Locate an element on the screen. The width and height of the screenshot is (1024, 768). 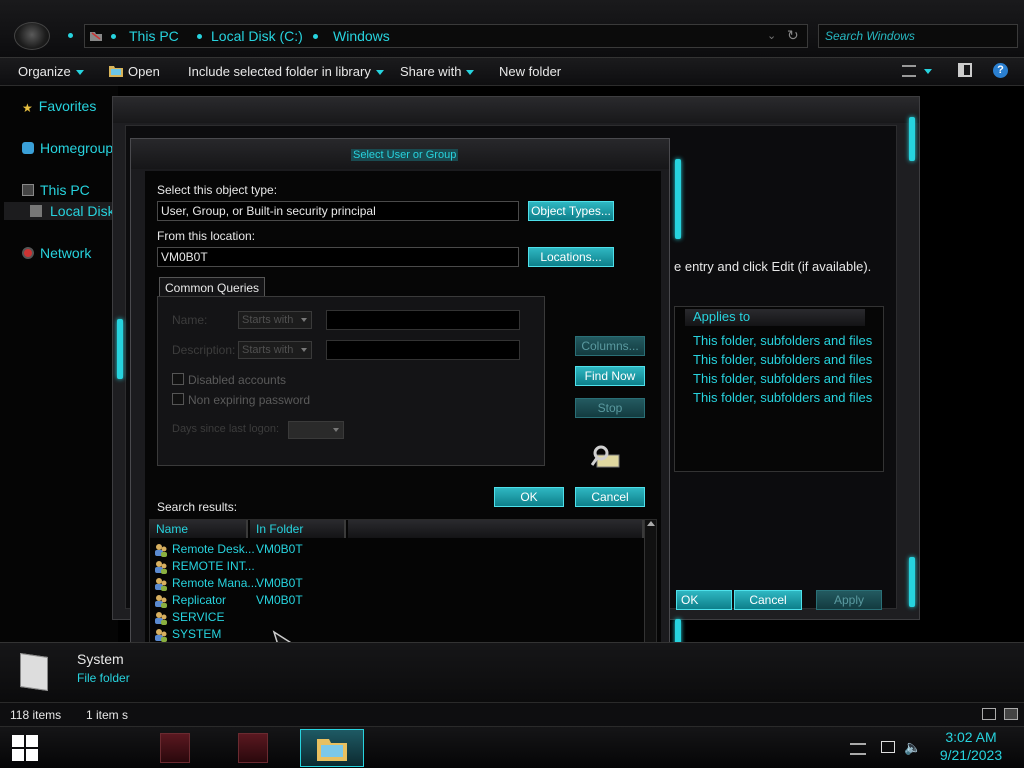
folder-thumbnail-icon is located at coordinates (34, 672).